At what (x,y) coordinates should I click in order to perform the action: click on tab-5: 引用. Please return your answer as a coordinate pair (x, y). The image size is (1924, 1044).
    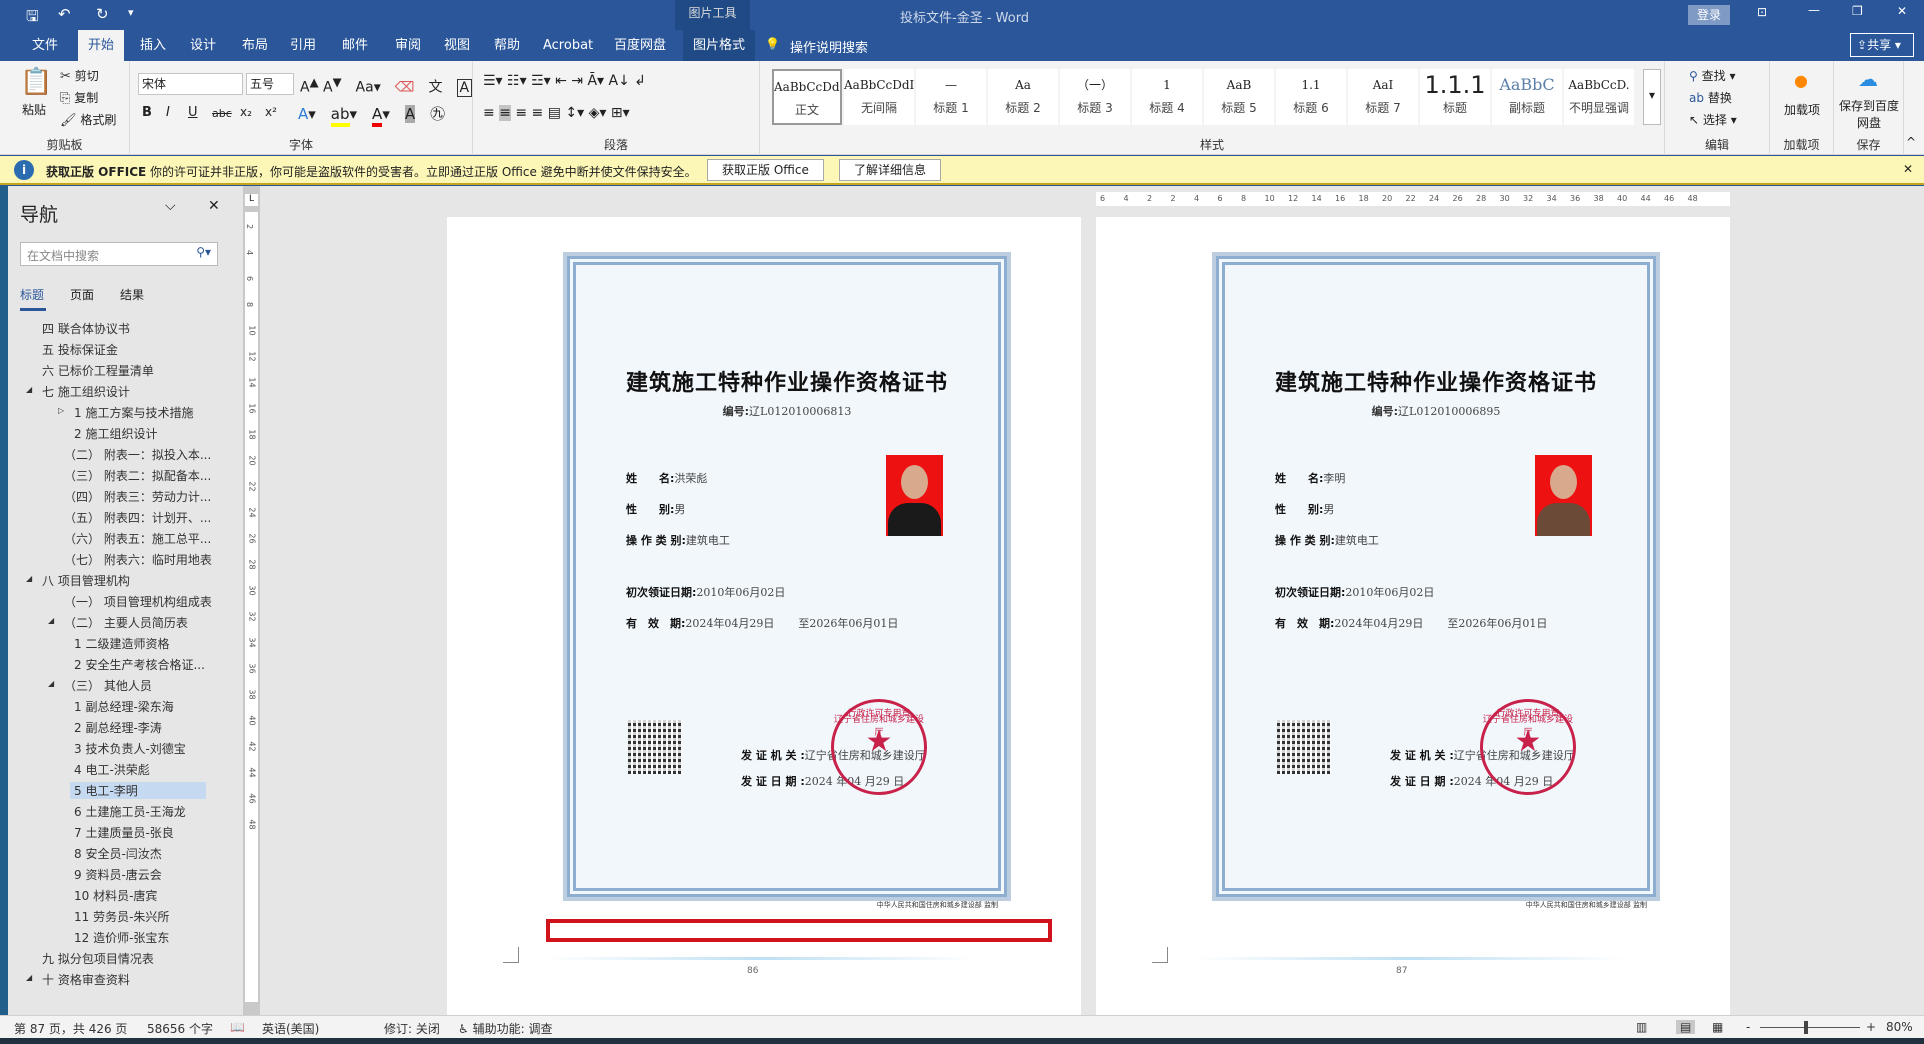
    Looking at the image, I should click on (303, 45).